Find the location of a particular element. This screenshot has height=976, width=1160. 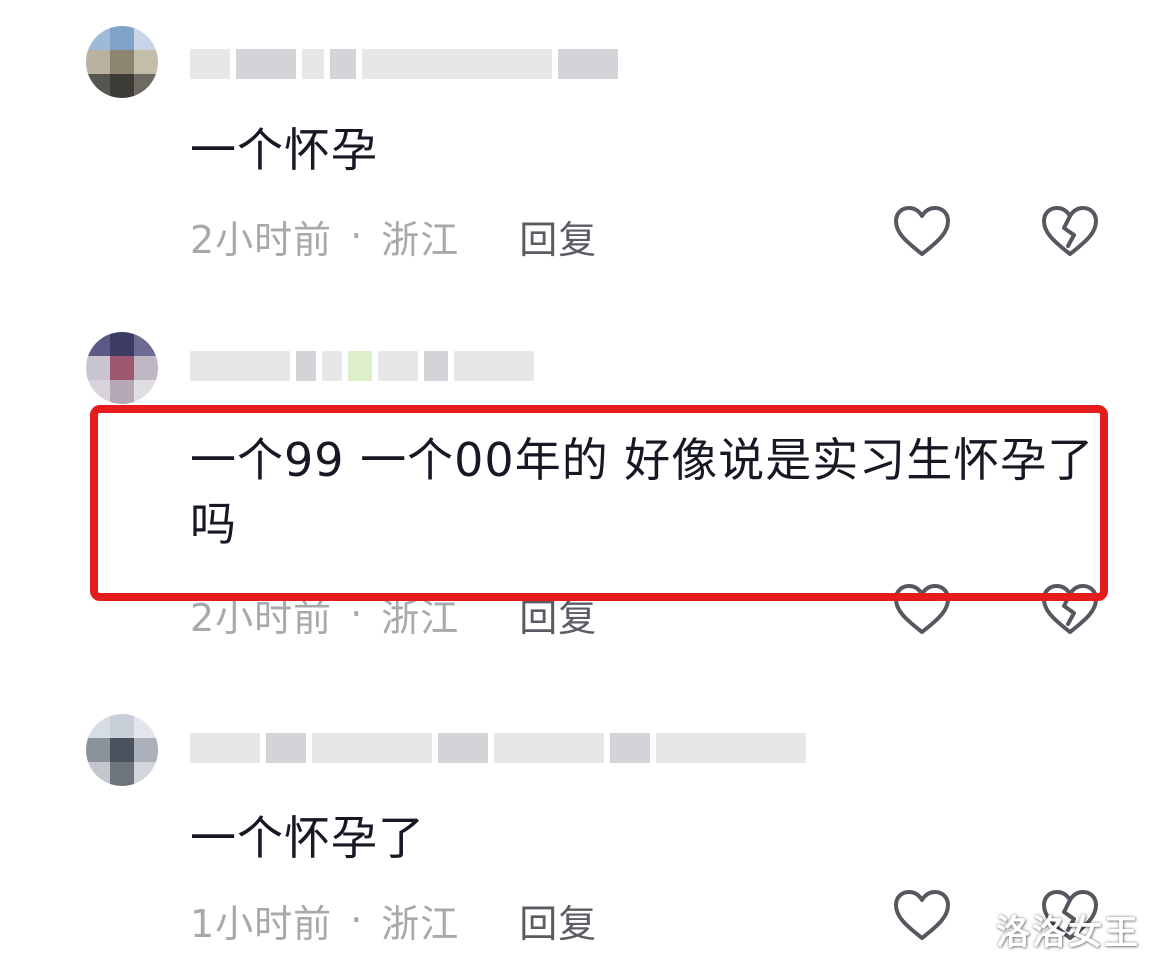

watermark: 洛洛女王 is located at coordinates (1068, 933).